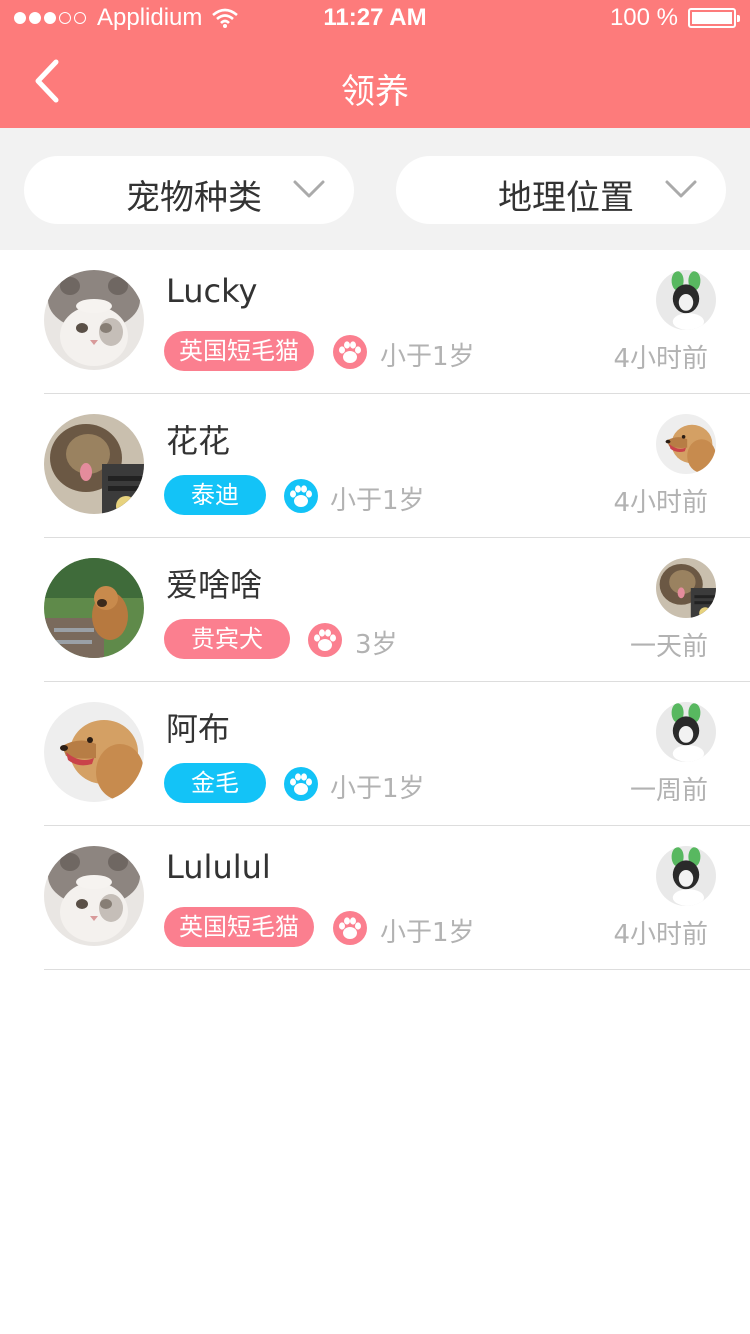 The width and height of the screenshot is (750, 1334). I want to click on nav-bar: 领养, so click(375, 81).